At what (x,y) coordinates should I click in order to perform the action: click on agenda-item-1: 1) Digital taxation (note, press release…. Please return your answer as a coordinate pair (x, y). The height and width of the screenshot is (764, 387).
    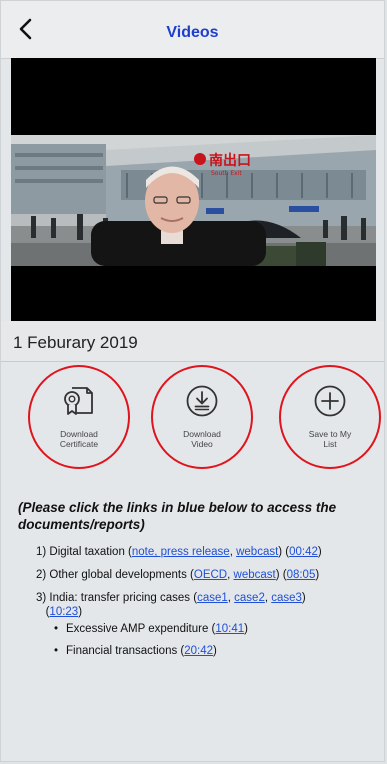
    Looking at the image, I should click on (179, 552).